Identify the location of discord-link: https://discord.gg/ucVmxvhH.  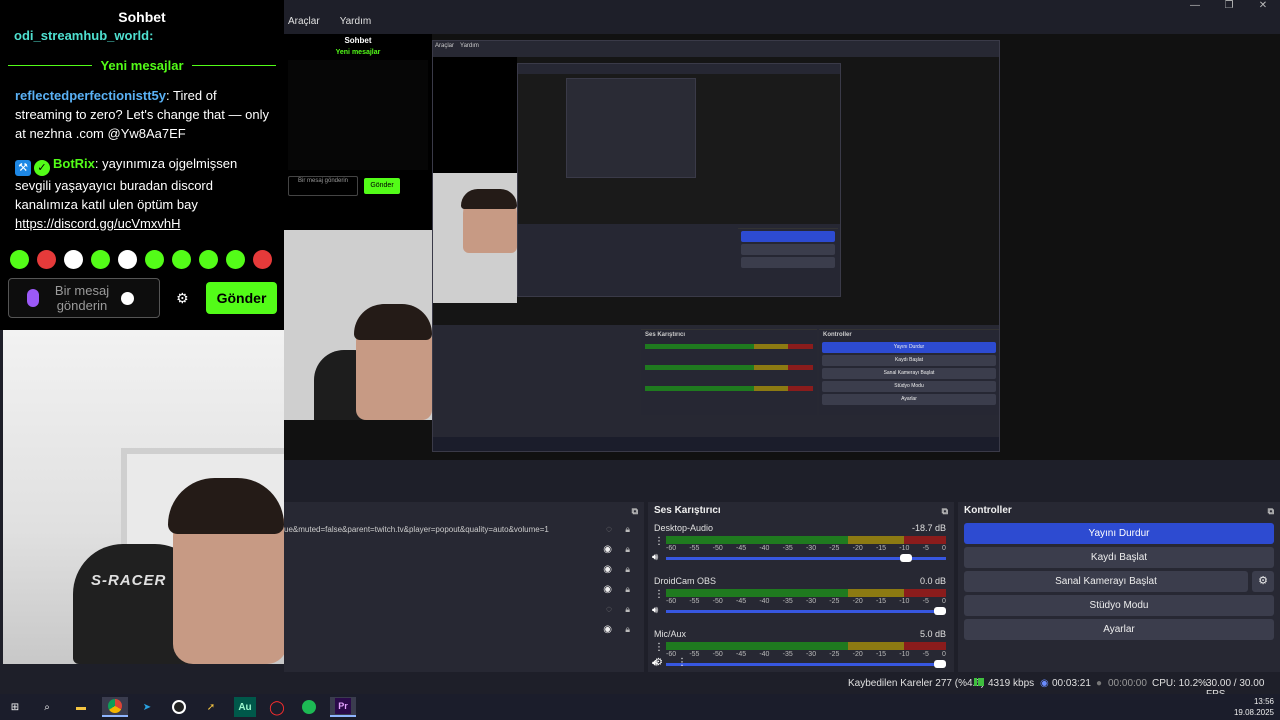
(97, 223).